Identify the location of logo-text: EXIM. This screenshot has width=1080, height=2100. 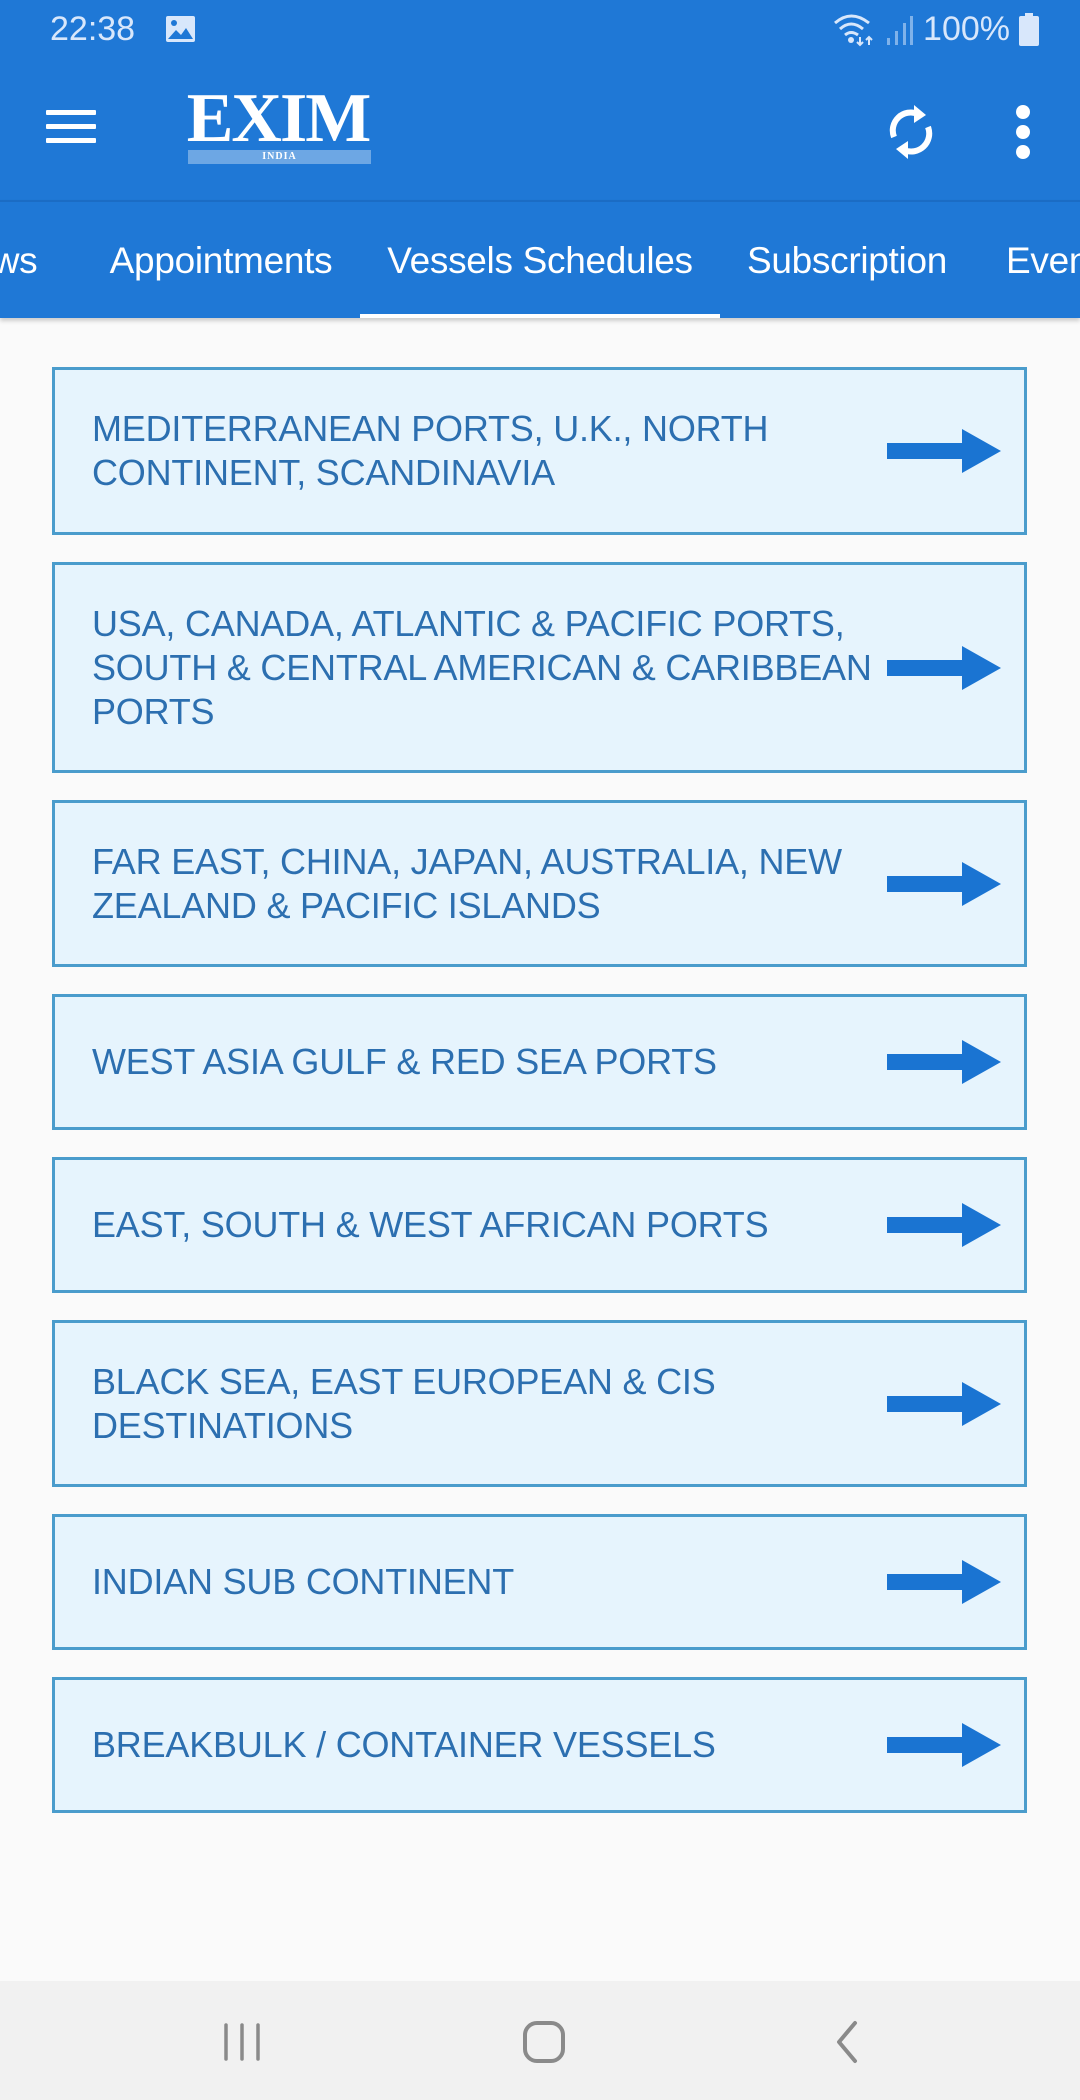
(279, 118).